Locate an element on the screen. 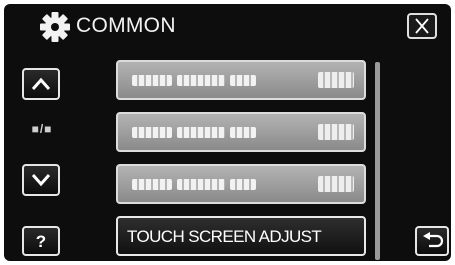  gear-icon is located at coordinates (55, 27).